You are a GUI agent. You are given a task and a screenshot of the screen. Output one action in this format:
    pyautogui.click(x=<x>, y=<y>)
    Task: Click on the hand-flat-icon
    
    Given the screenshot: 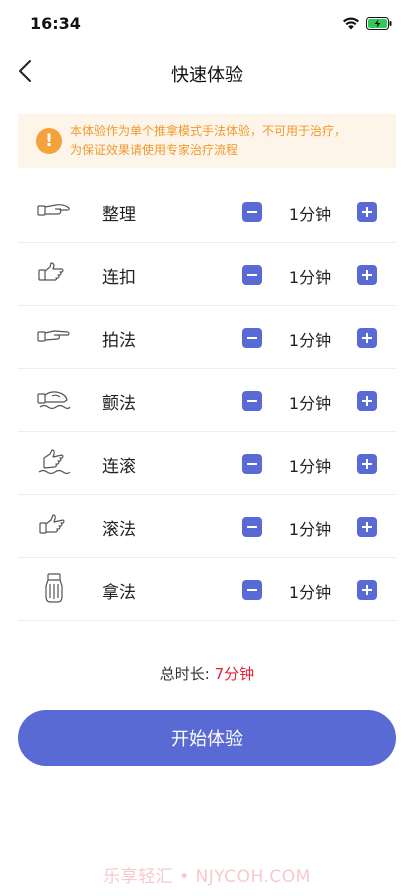 What is the action you would take?
    pyautogui.click(x=54, y=211)
    